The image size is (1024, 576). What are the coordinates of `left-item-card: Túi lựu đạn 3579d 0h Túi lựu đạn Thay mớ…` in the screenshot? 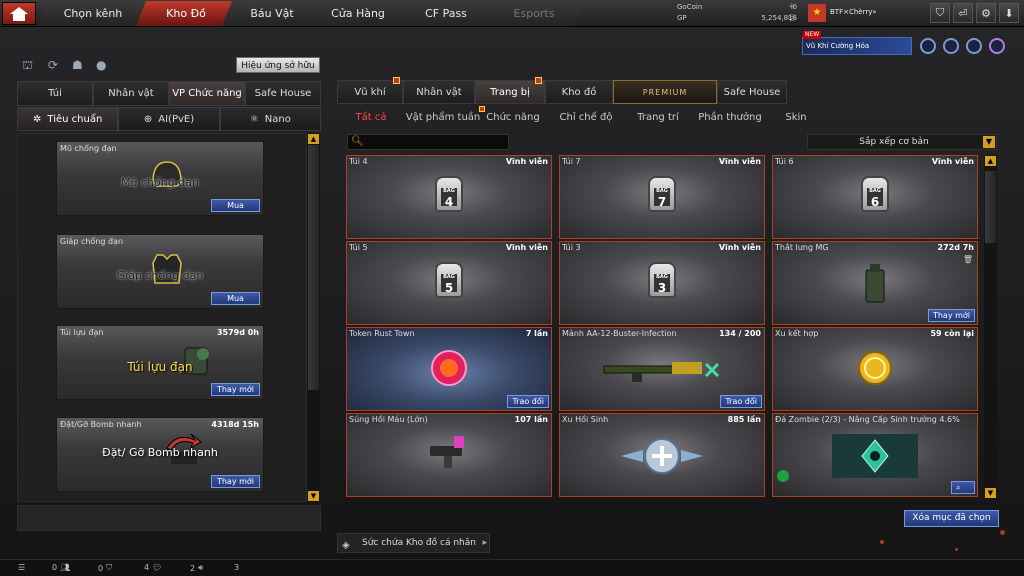 It's located at (160, 362).